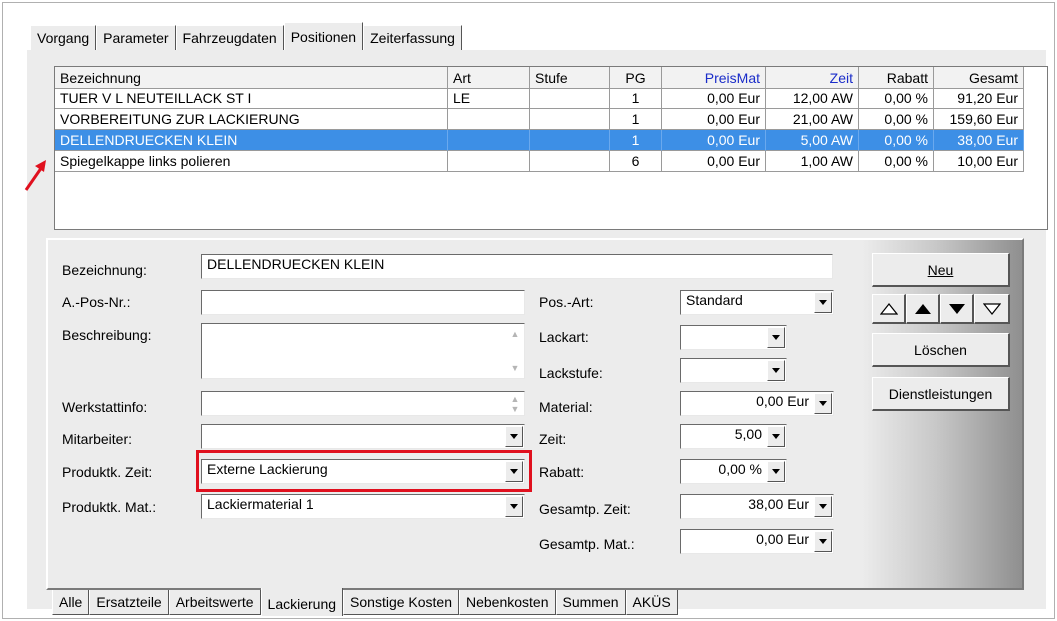 The height and width of the screenshot is (621, 1057). What do you see at coordinates (733, 436) in the screenshot?
I see `zeit-select: 5,00` at bounding box center [733, 436].